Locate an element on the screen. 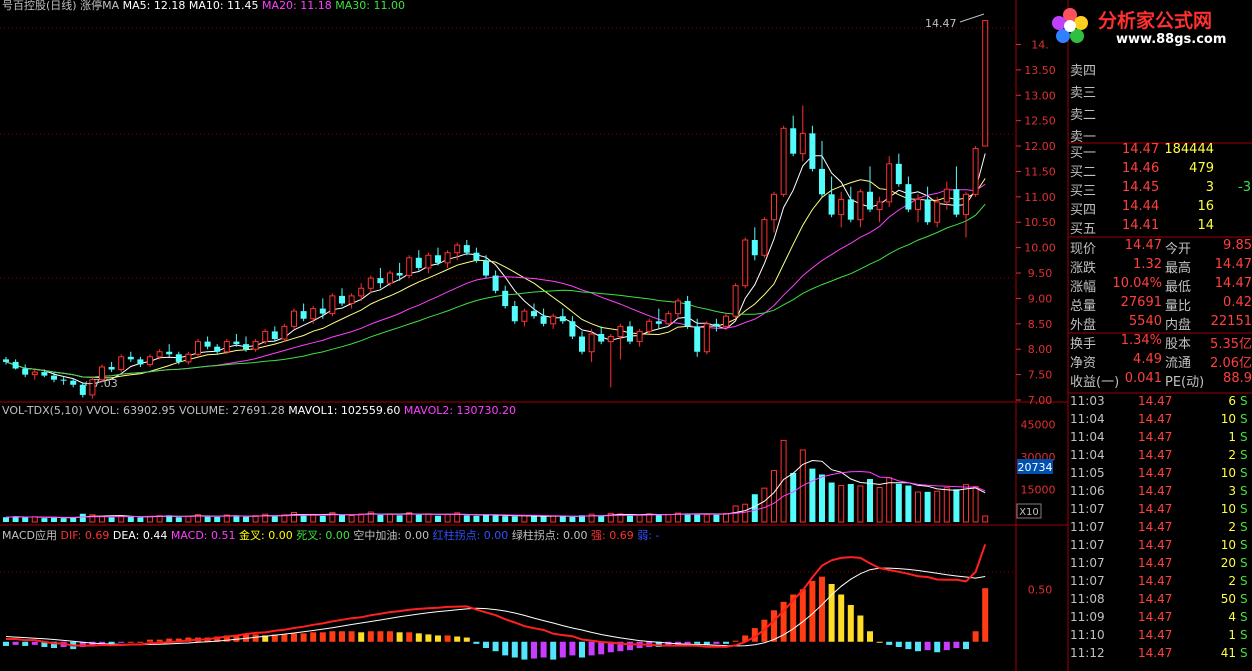 This screenshot has width=1252, height=671. vol-title: VOL-TDX(5,10) is located at coordinates (42, 410).